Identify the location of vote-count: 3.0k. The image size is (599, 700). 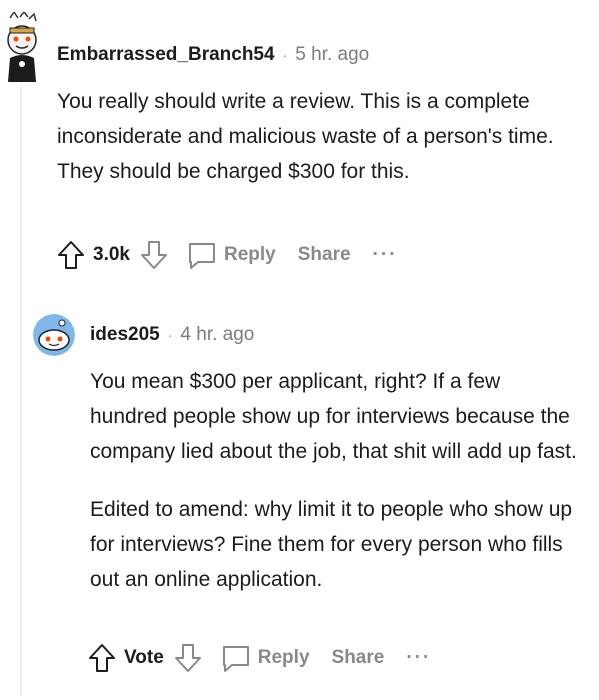
(111, 254).